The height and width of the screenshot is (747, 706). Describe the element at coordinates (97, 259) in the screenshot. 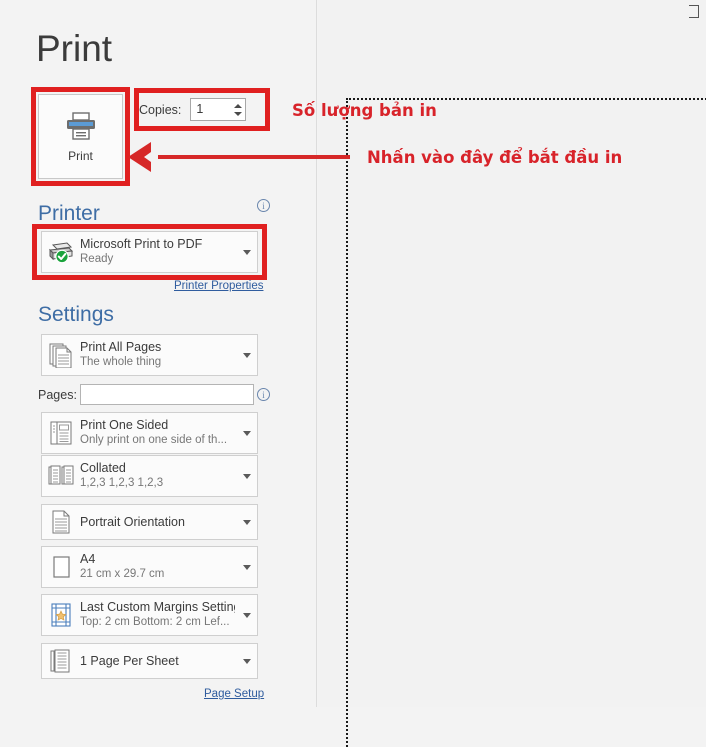

I see `printer-status: Ready` at that location.